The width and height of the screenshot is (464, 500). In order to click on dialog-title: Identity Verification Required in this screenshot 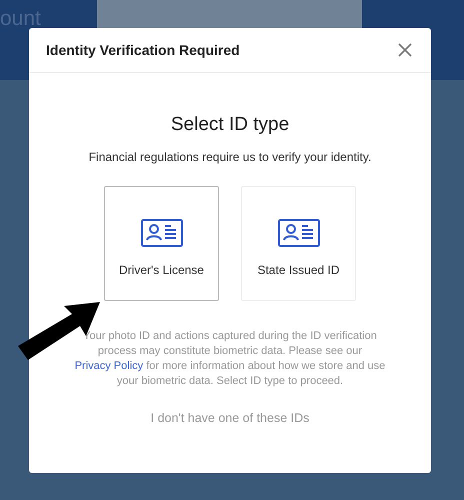, I will do `click(143, 50)`.